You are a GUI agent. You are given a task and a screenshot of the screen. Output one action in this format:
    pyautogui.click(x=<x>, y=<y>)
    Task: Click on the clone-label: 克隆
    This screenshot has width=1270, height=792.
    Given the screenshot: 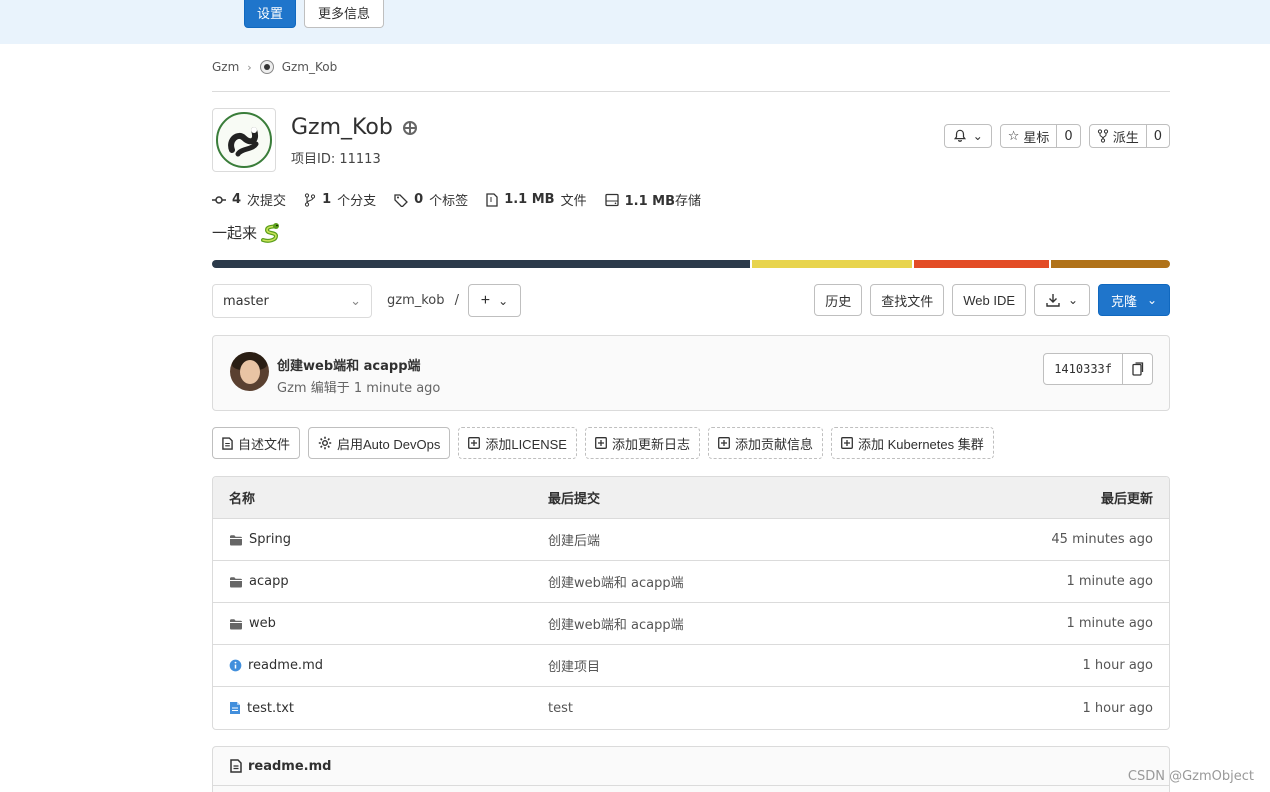 What is the action you would take?
    pyautogui.click(x=1123, y=301)
    